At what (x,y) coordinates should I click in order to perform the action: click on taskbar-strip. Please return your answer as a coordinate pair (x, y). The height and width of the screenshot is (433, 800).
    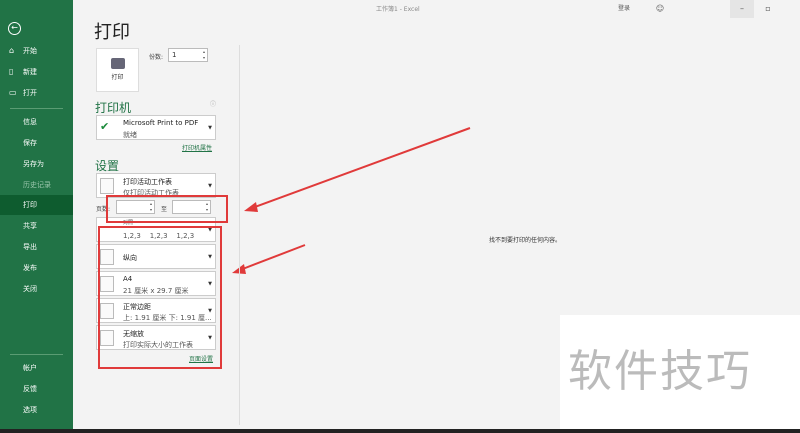
    Looking at the image, I should click on (400, 431).